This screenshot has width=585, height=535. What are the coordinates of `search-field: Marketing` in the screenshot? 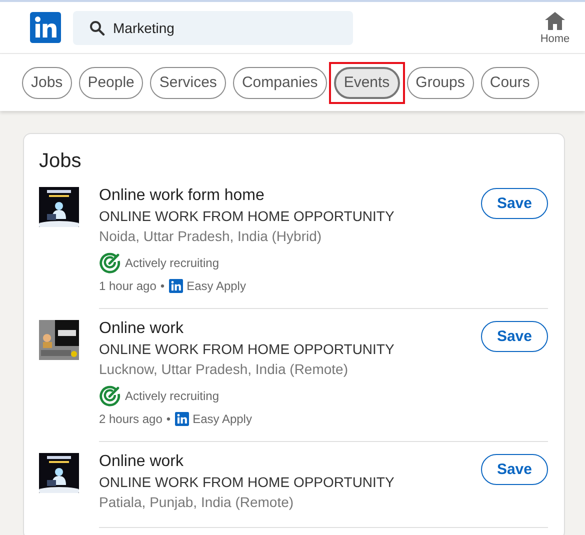 It's located at (213, 27).